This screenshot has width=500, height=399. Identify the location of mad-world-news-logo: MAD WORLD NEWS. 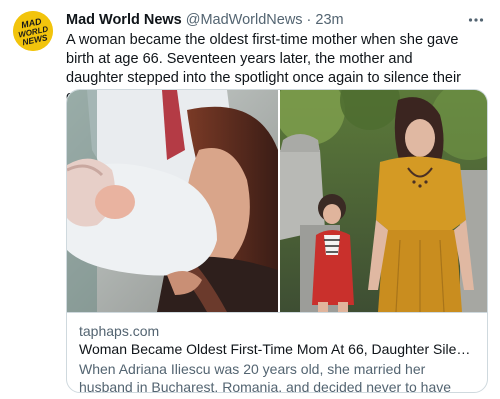
(33, 31).